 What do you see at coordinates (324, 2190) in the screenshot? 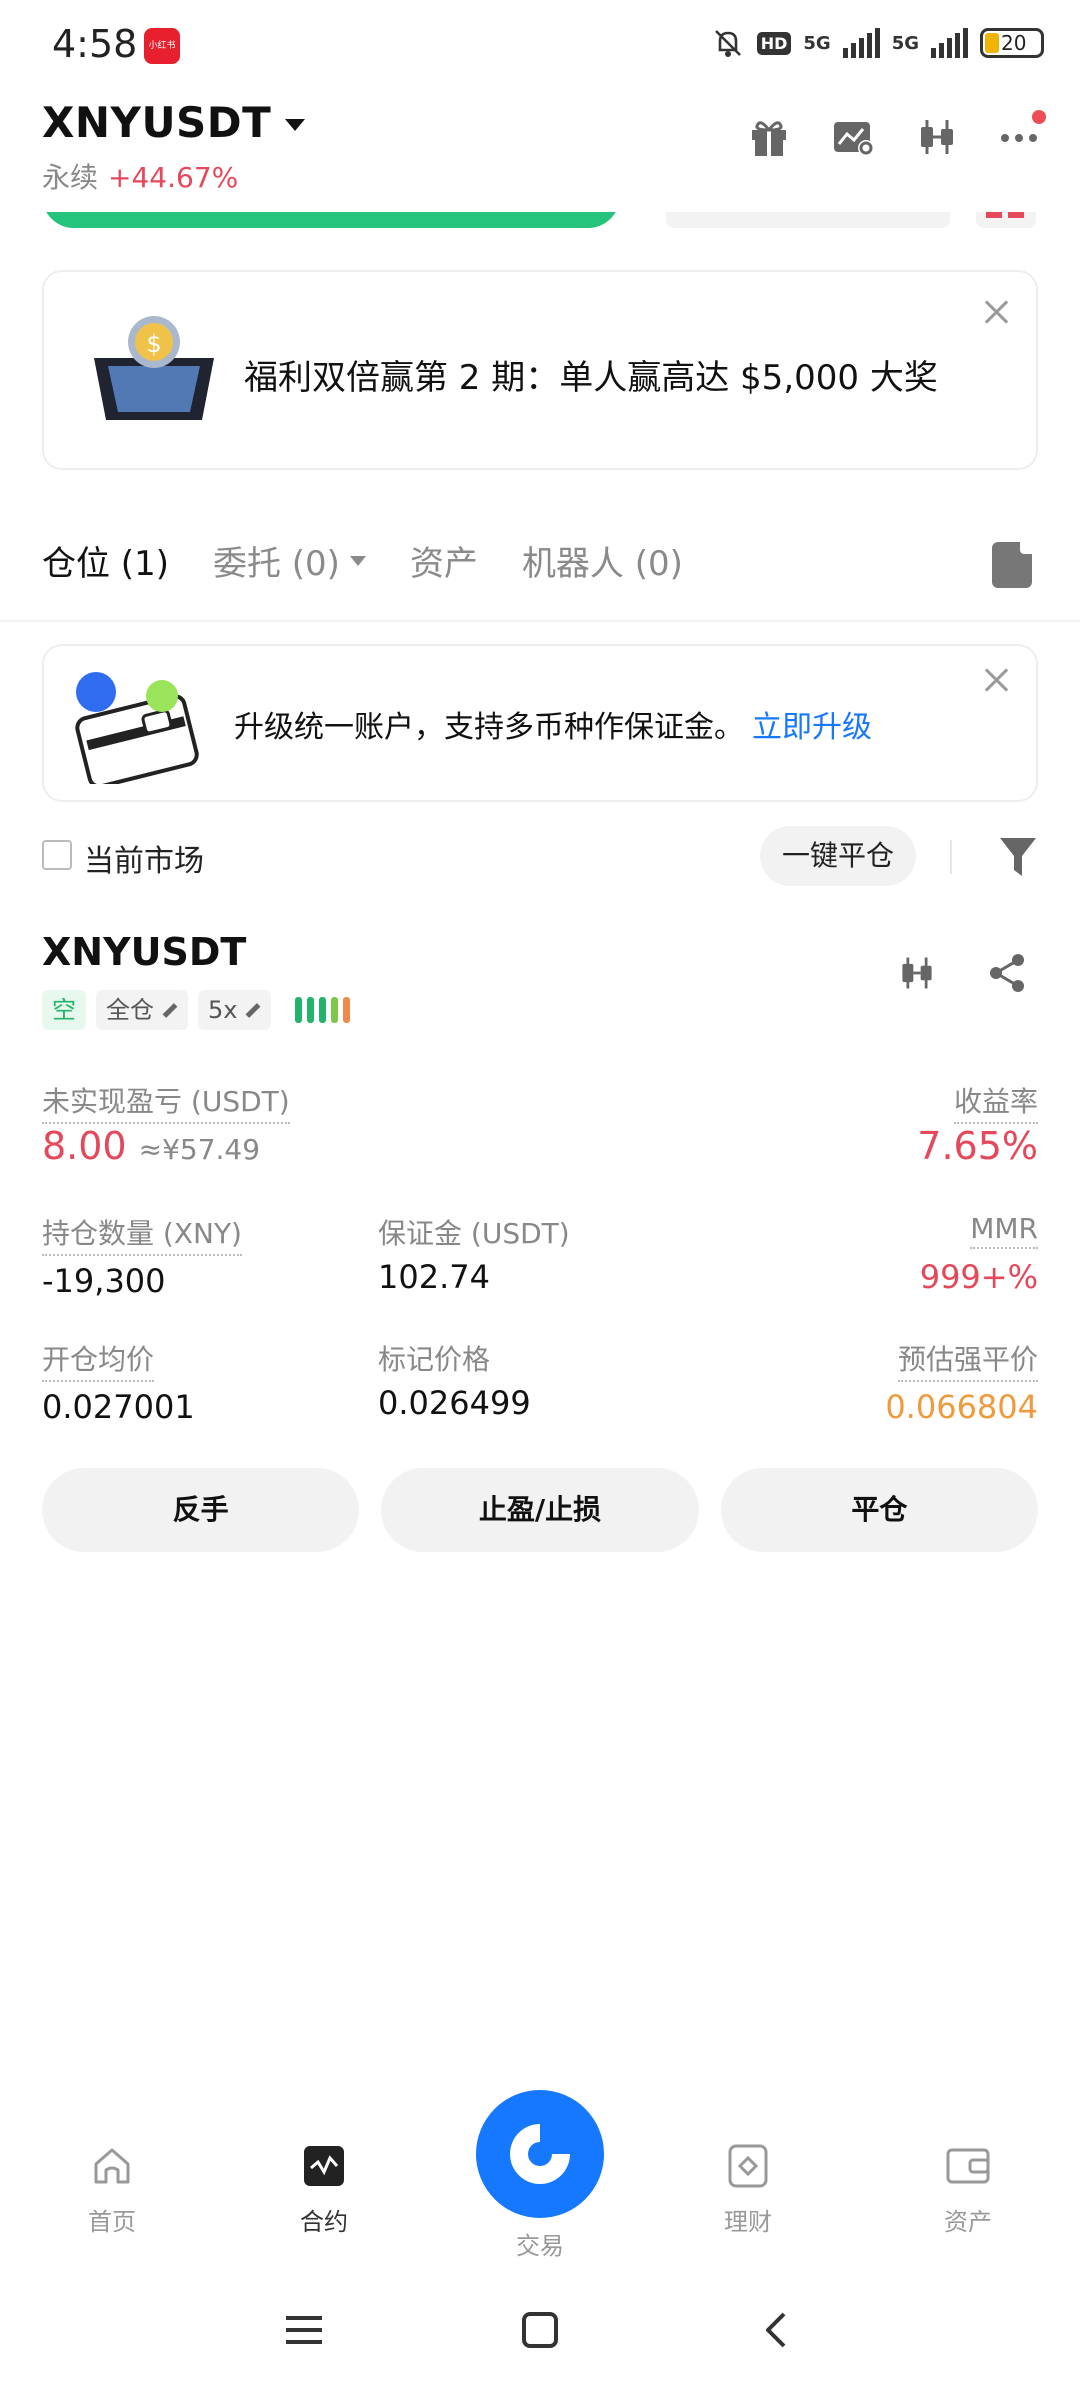
I see `nav-futures: 合约` at bounding box center [324, 2190].